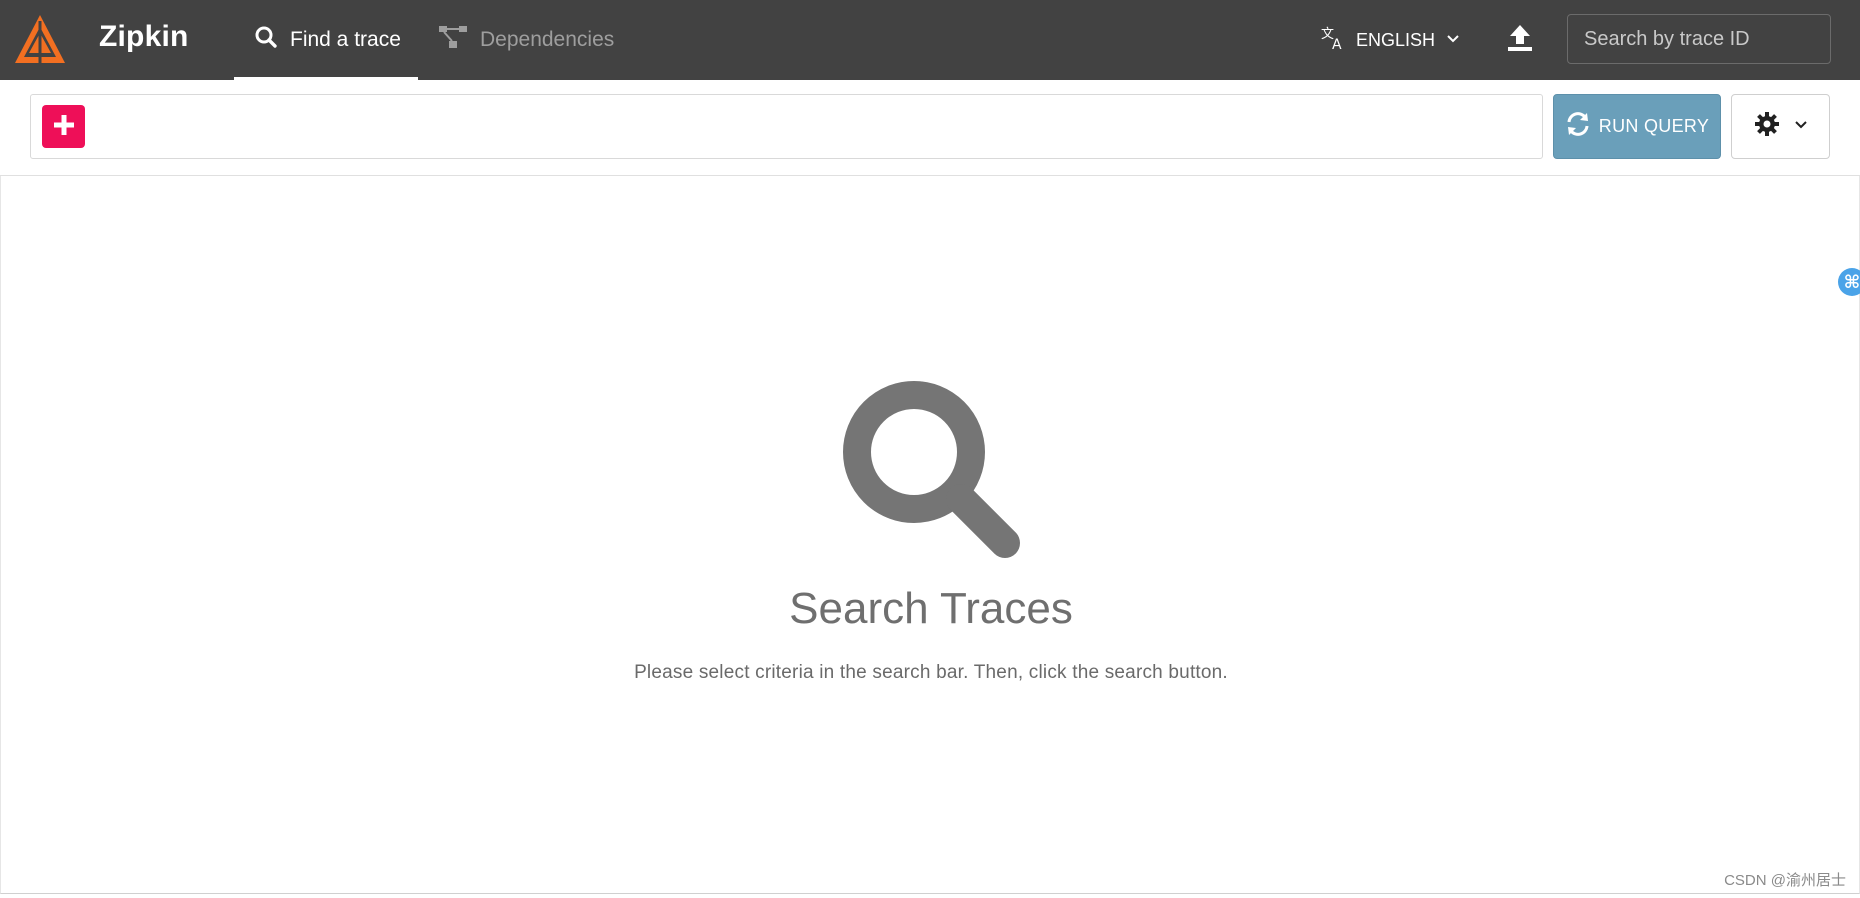  I want to click on translate-icon: 文 A, so click(1333, 40).